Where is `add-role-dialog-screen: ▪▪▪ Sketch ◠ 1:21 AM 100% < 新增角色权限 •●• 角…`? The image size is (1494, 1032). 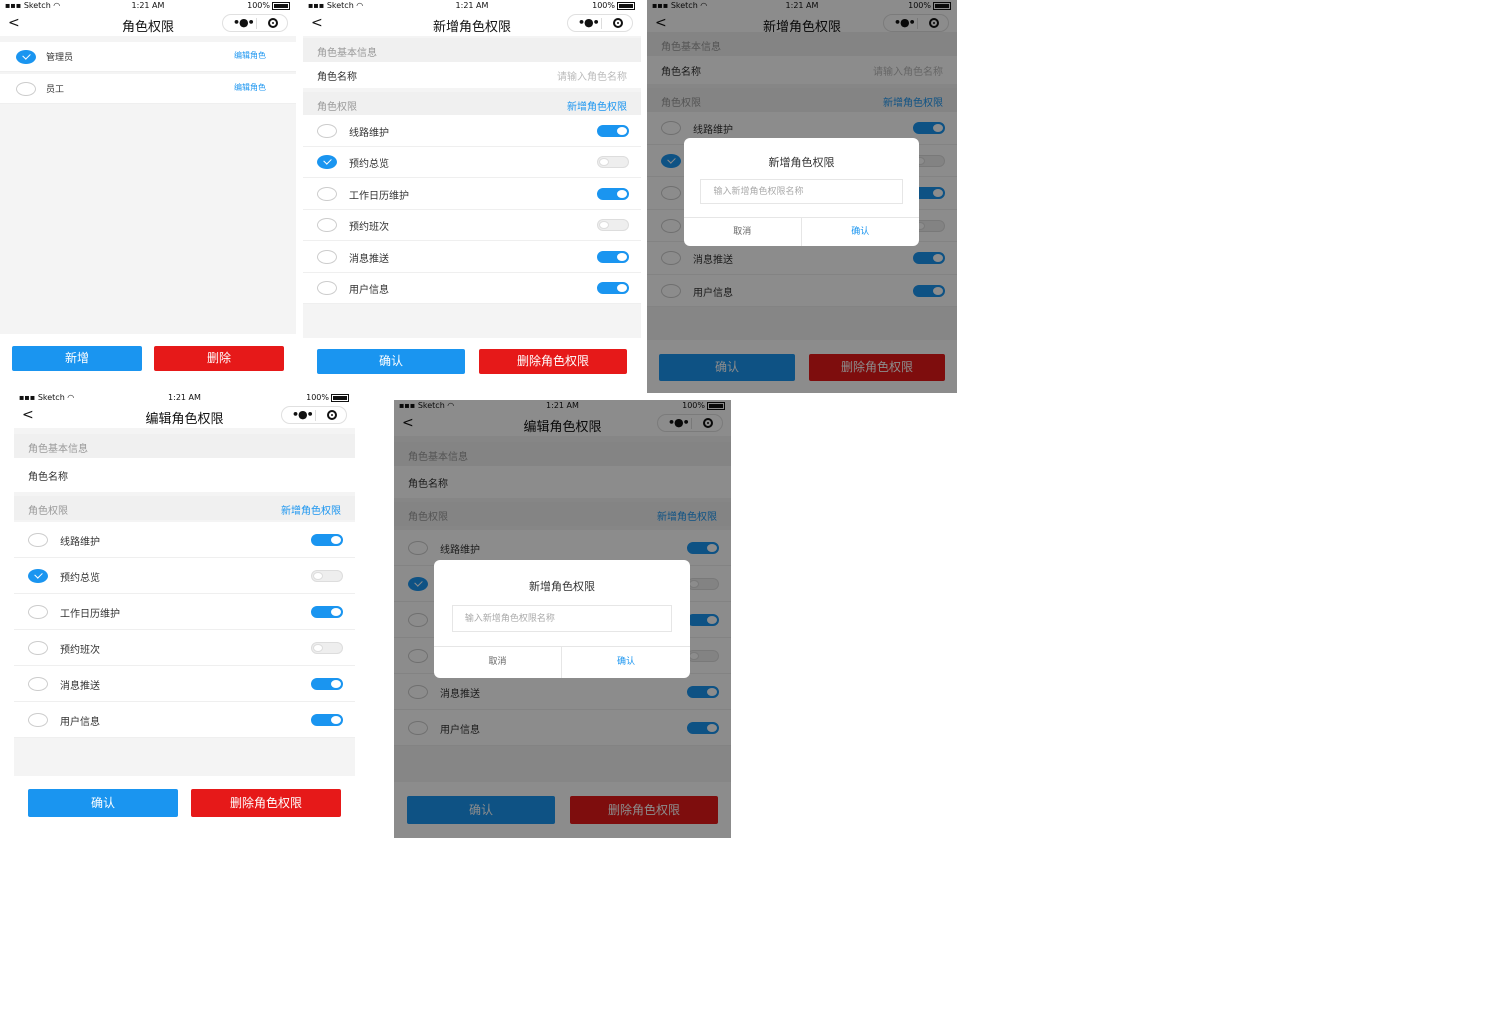
add-role-dialog-screen: ▪▪▪ Sketch ◠ 1:21 AM 100% < 新增角色权限 •●• 角… is located at coordinates (802, 196).